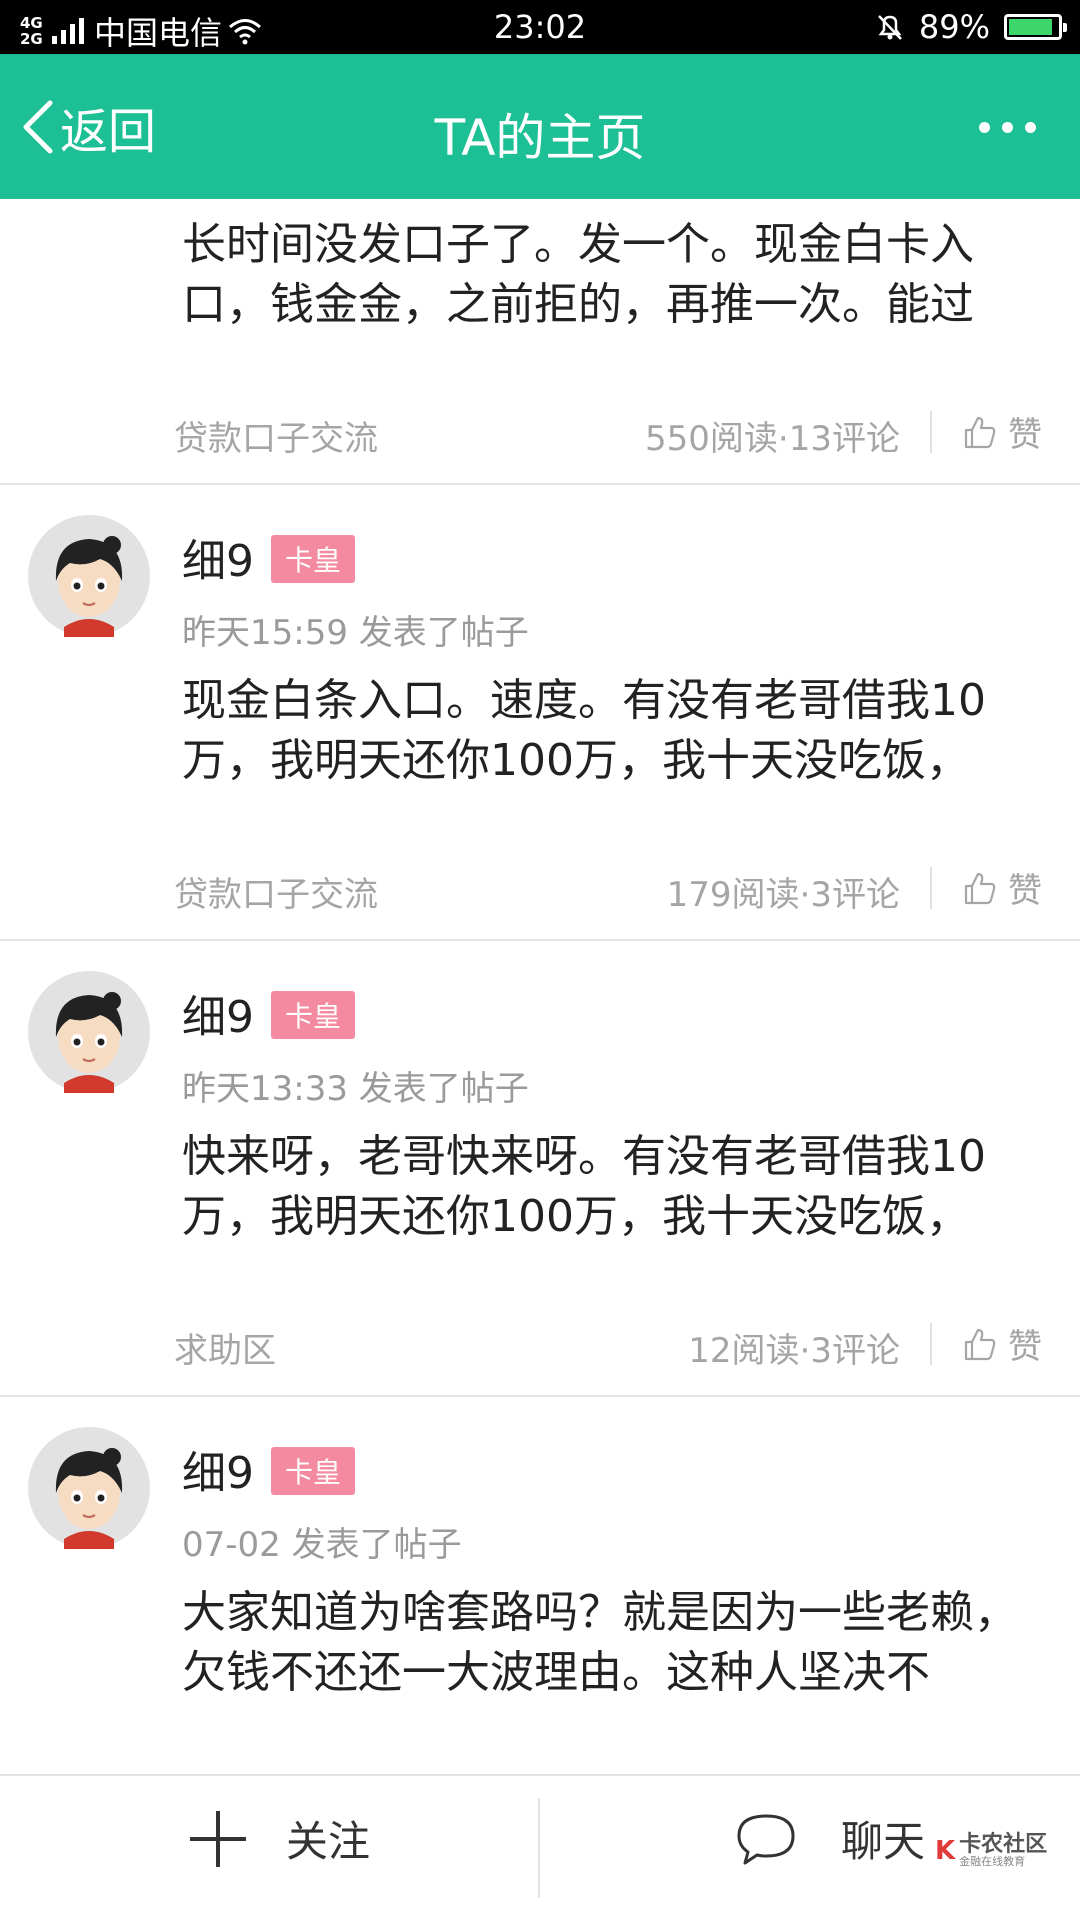  I want to click on watermark-text: 卡农社区 金融在线教育, so click(1003, 1850).